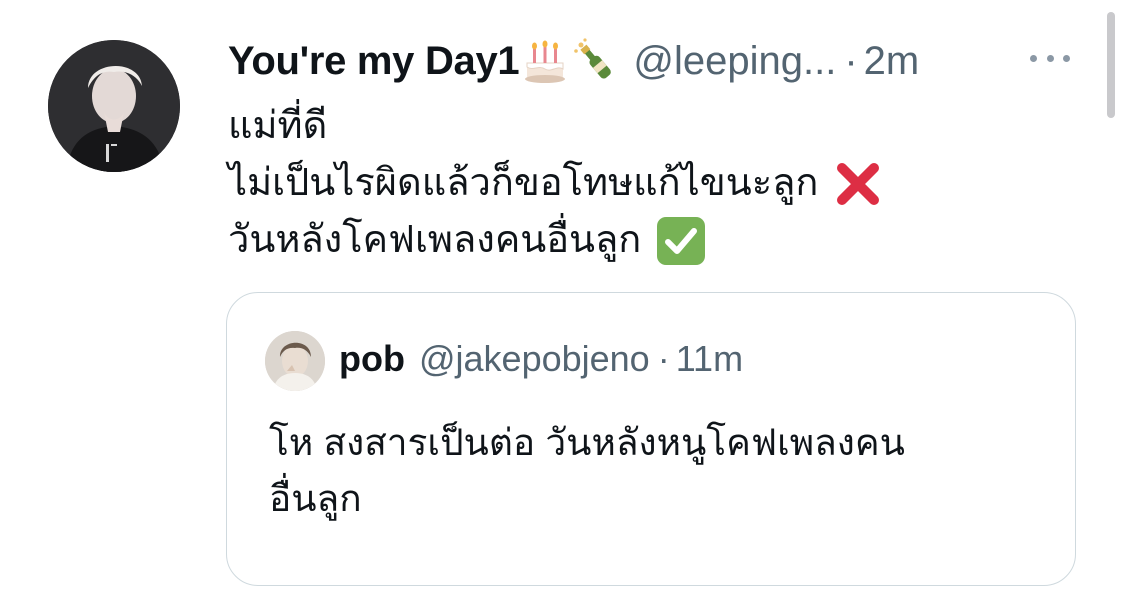 Image resolution: width=1125 pixels, height=598 pixels. What do you see at coordinates (114, 106) in the screenshot?
I see `author-avatar` at bounding box center [114, 106].